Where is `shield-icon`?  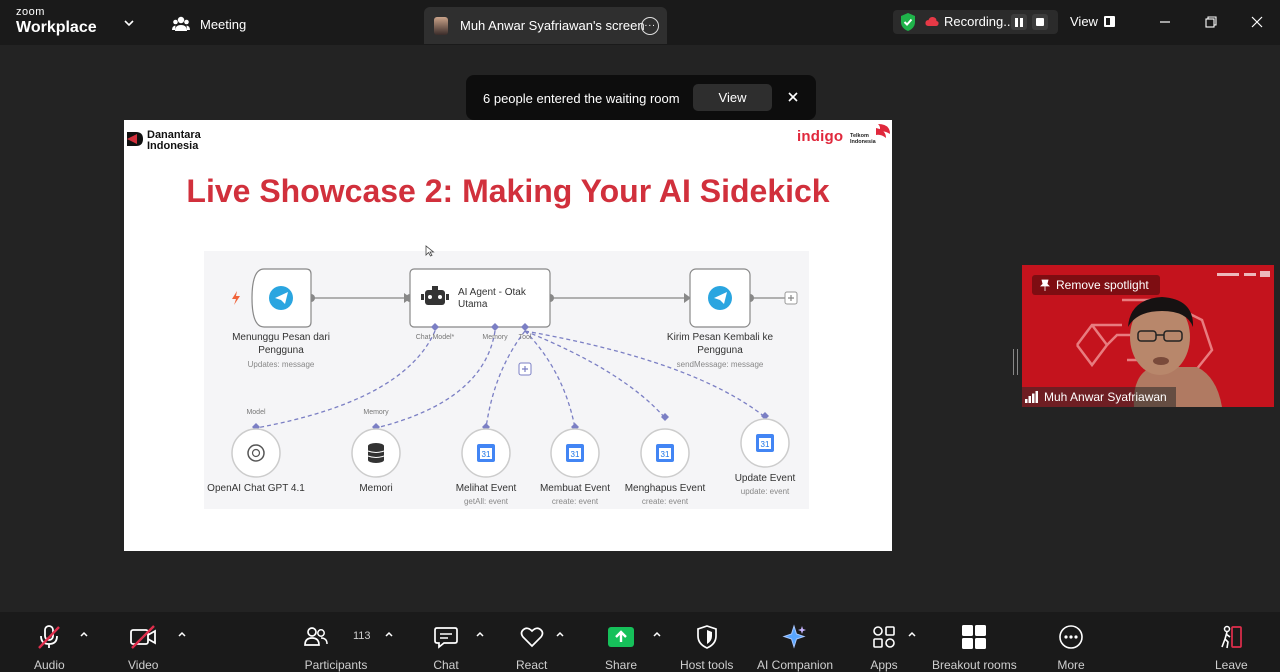
shield-icon is located at coordinates (706, 637).